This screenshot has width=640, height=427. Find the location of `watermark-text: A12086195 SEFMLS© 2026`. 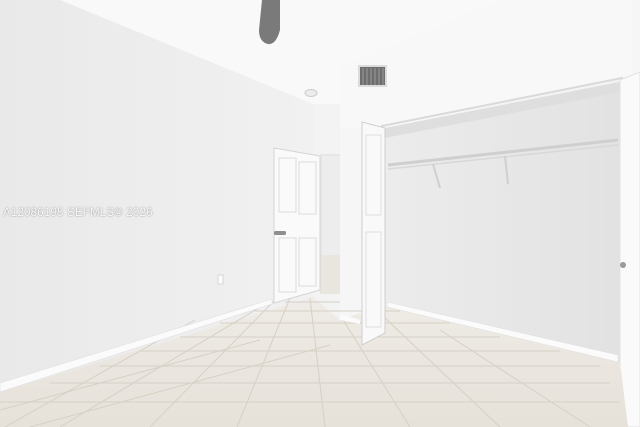

watermark-text: A12086195 SEFMLS© 2026 is located at coordinates (78, 213).